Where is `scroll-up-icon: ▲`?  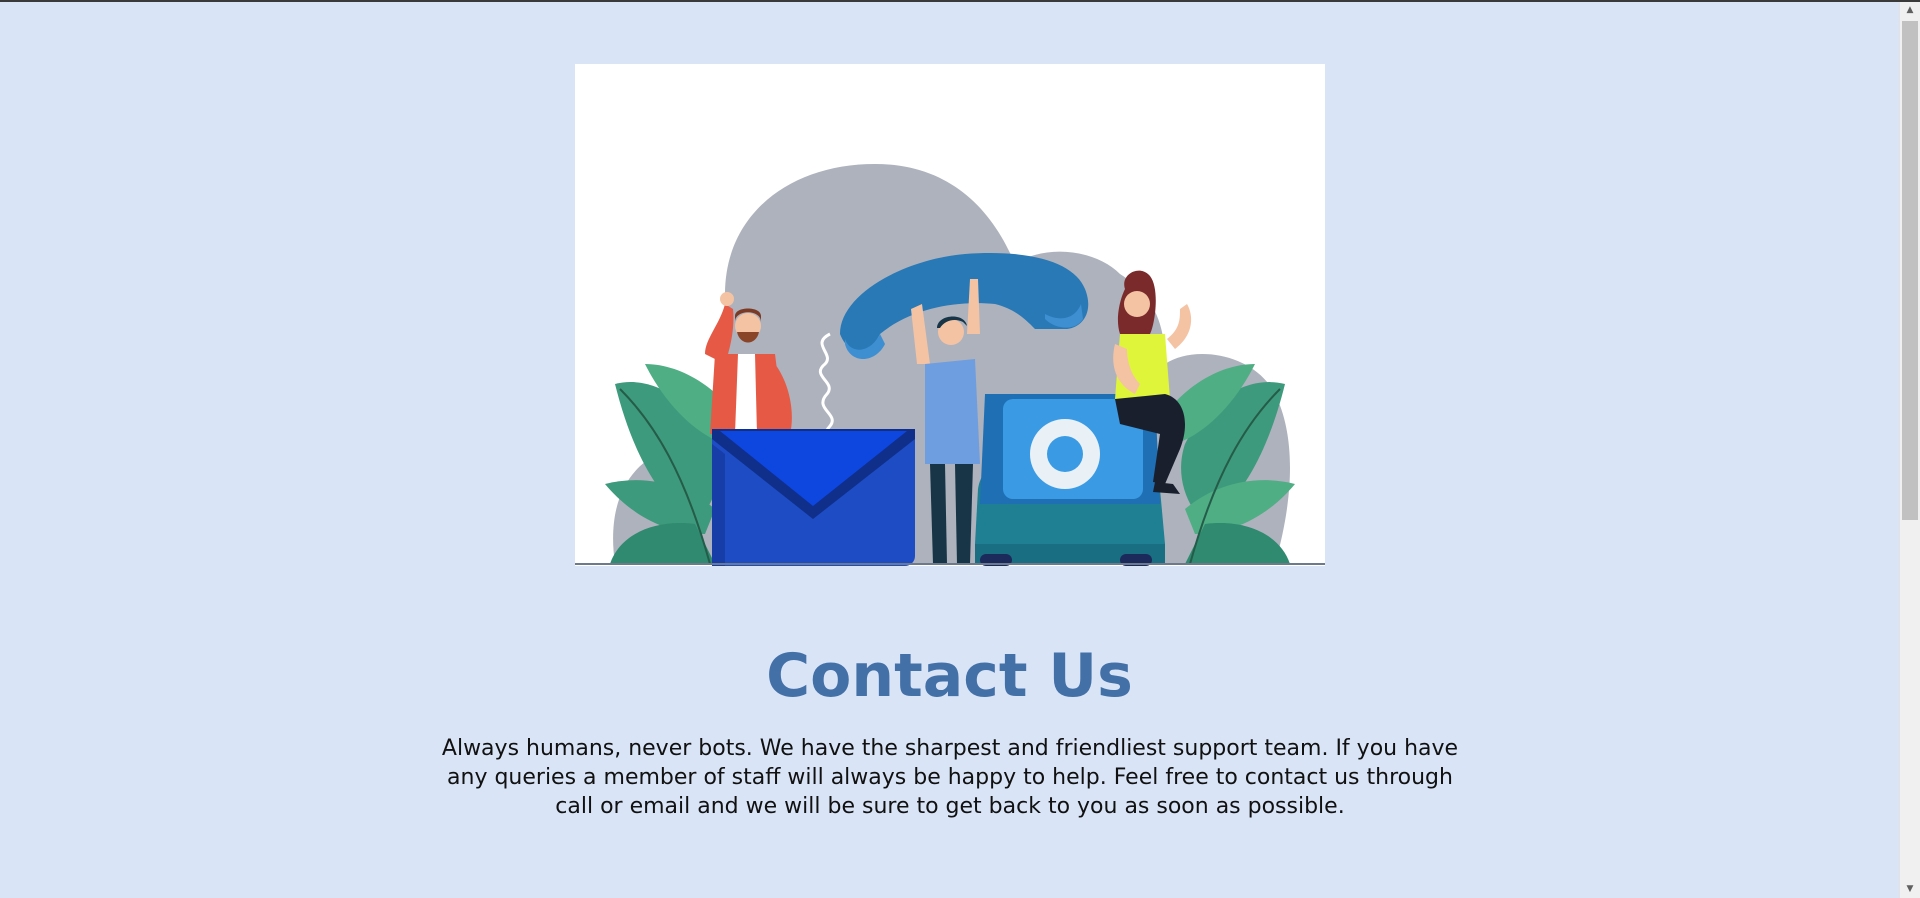 scroll-up-icon: ▲ is located at coordinates (1910, 10).